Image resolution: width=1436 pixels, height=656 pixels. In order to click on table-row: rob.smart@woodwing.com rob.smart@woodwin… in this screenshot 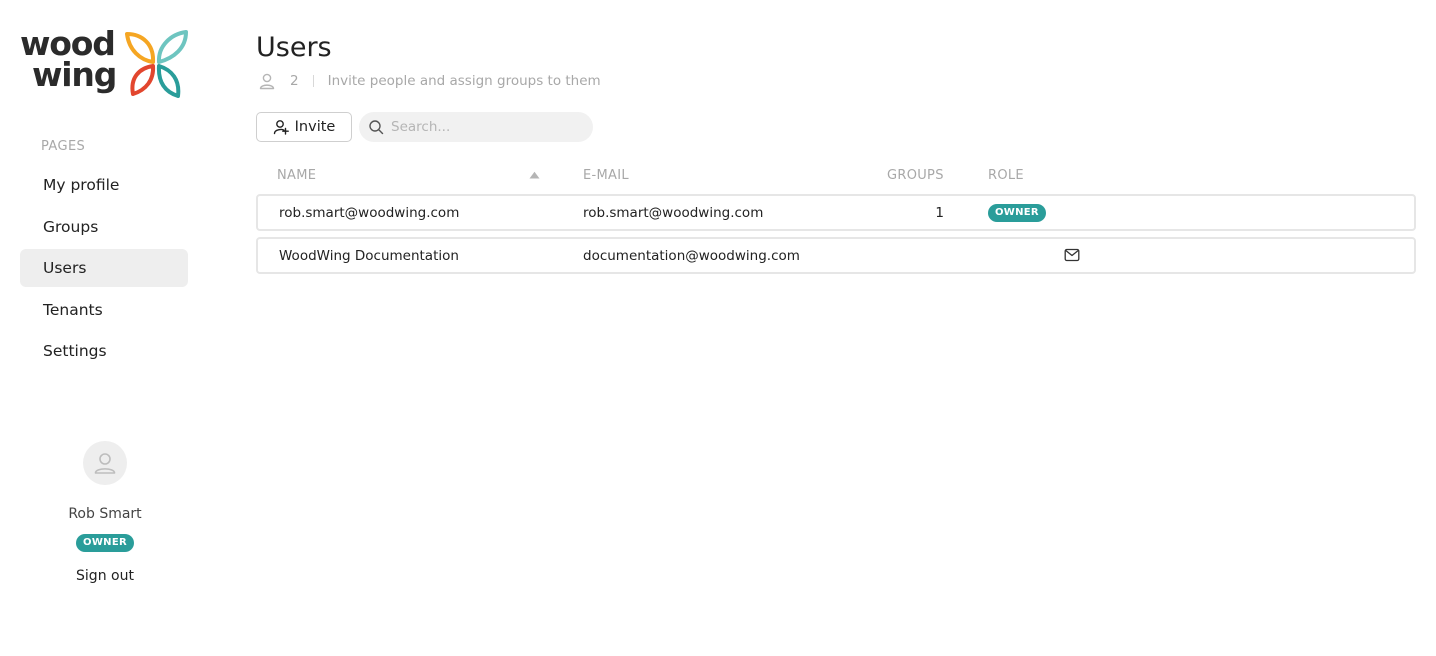, I will do `click(836, 212)`.